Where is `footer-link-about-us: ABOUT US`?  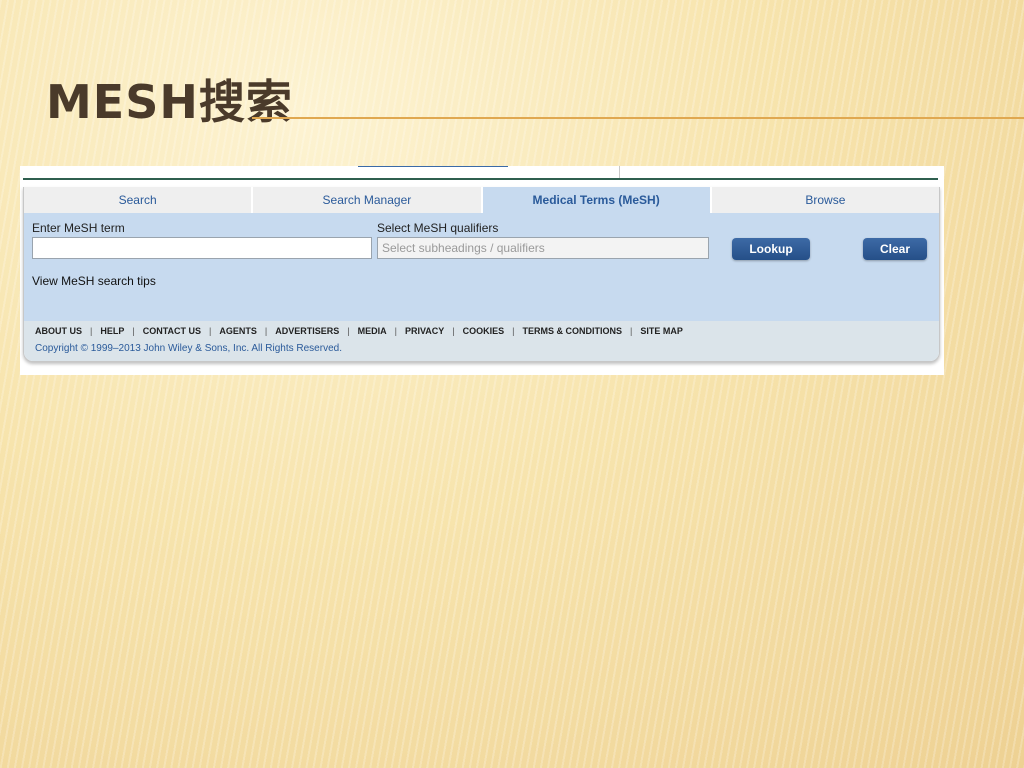
footer-link-about-us: ABOUT US is located at coordinates (58, 331).